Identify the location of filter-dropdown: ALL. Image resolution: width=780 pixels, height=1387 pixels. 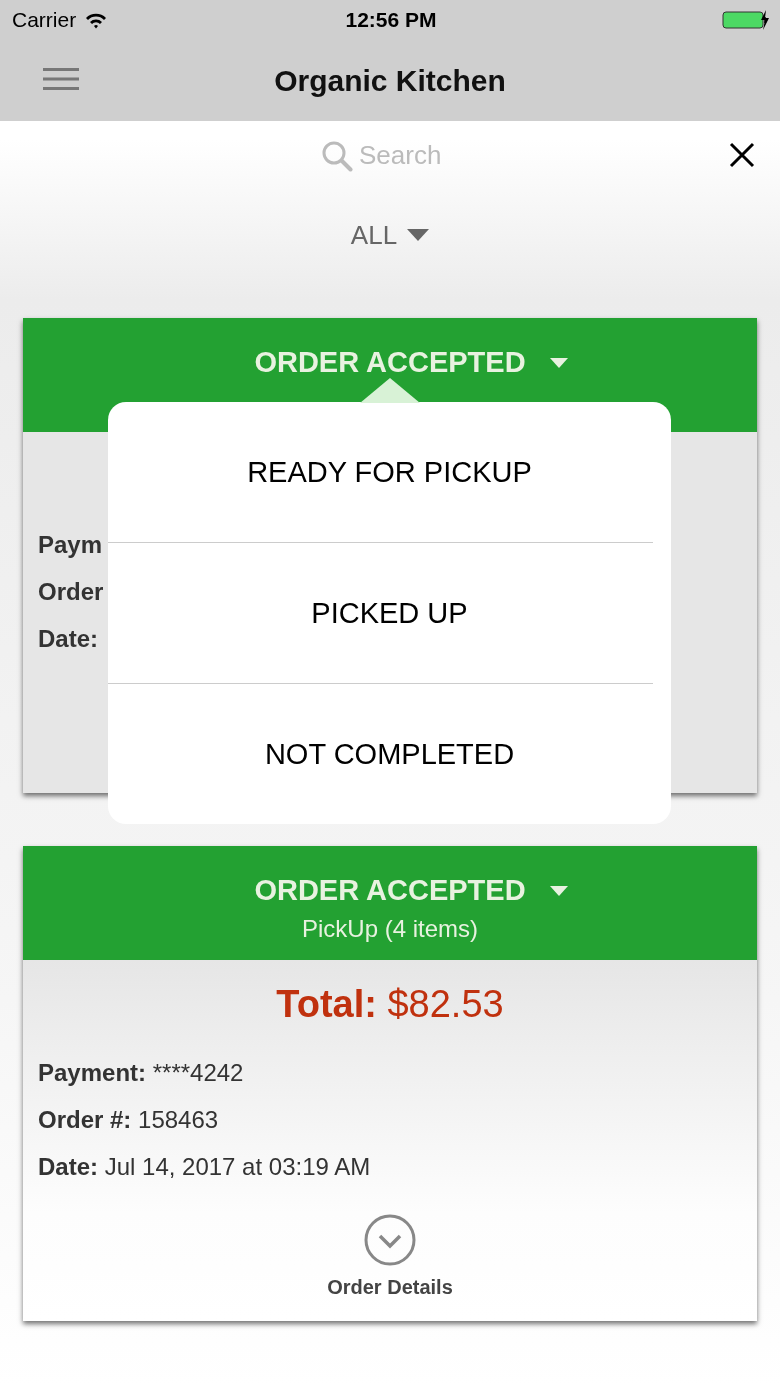
(390, 235).